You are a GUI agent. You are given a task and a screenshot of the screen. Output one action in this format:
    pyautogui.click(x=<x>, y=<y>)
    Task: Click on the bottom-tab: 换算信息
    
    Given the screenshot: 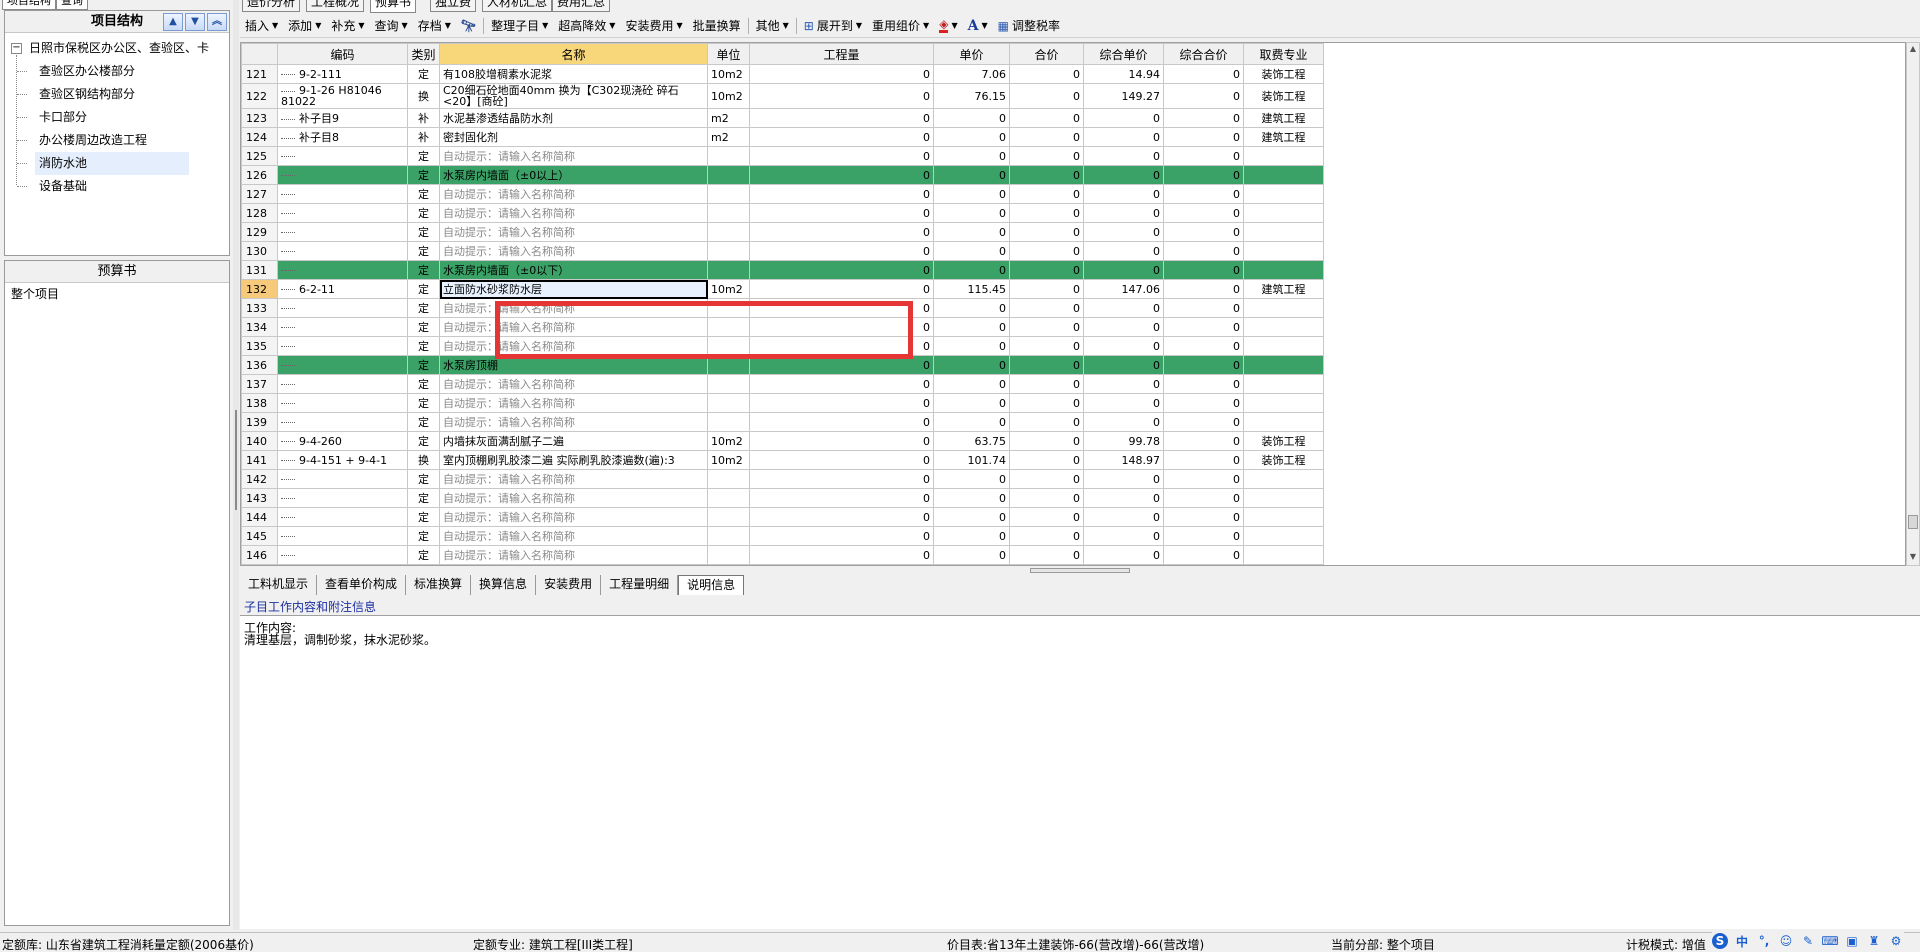 What is the action you would take?
    pyautogui.click(x=504, y=585)
    